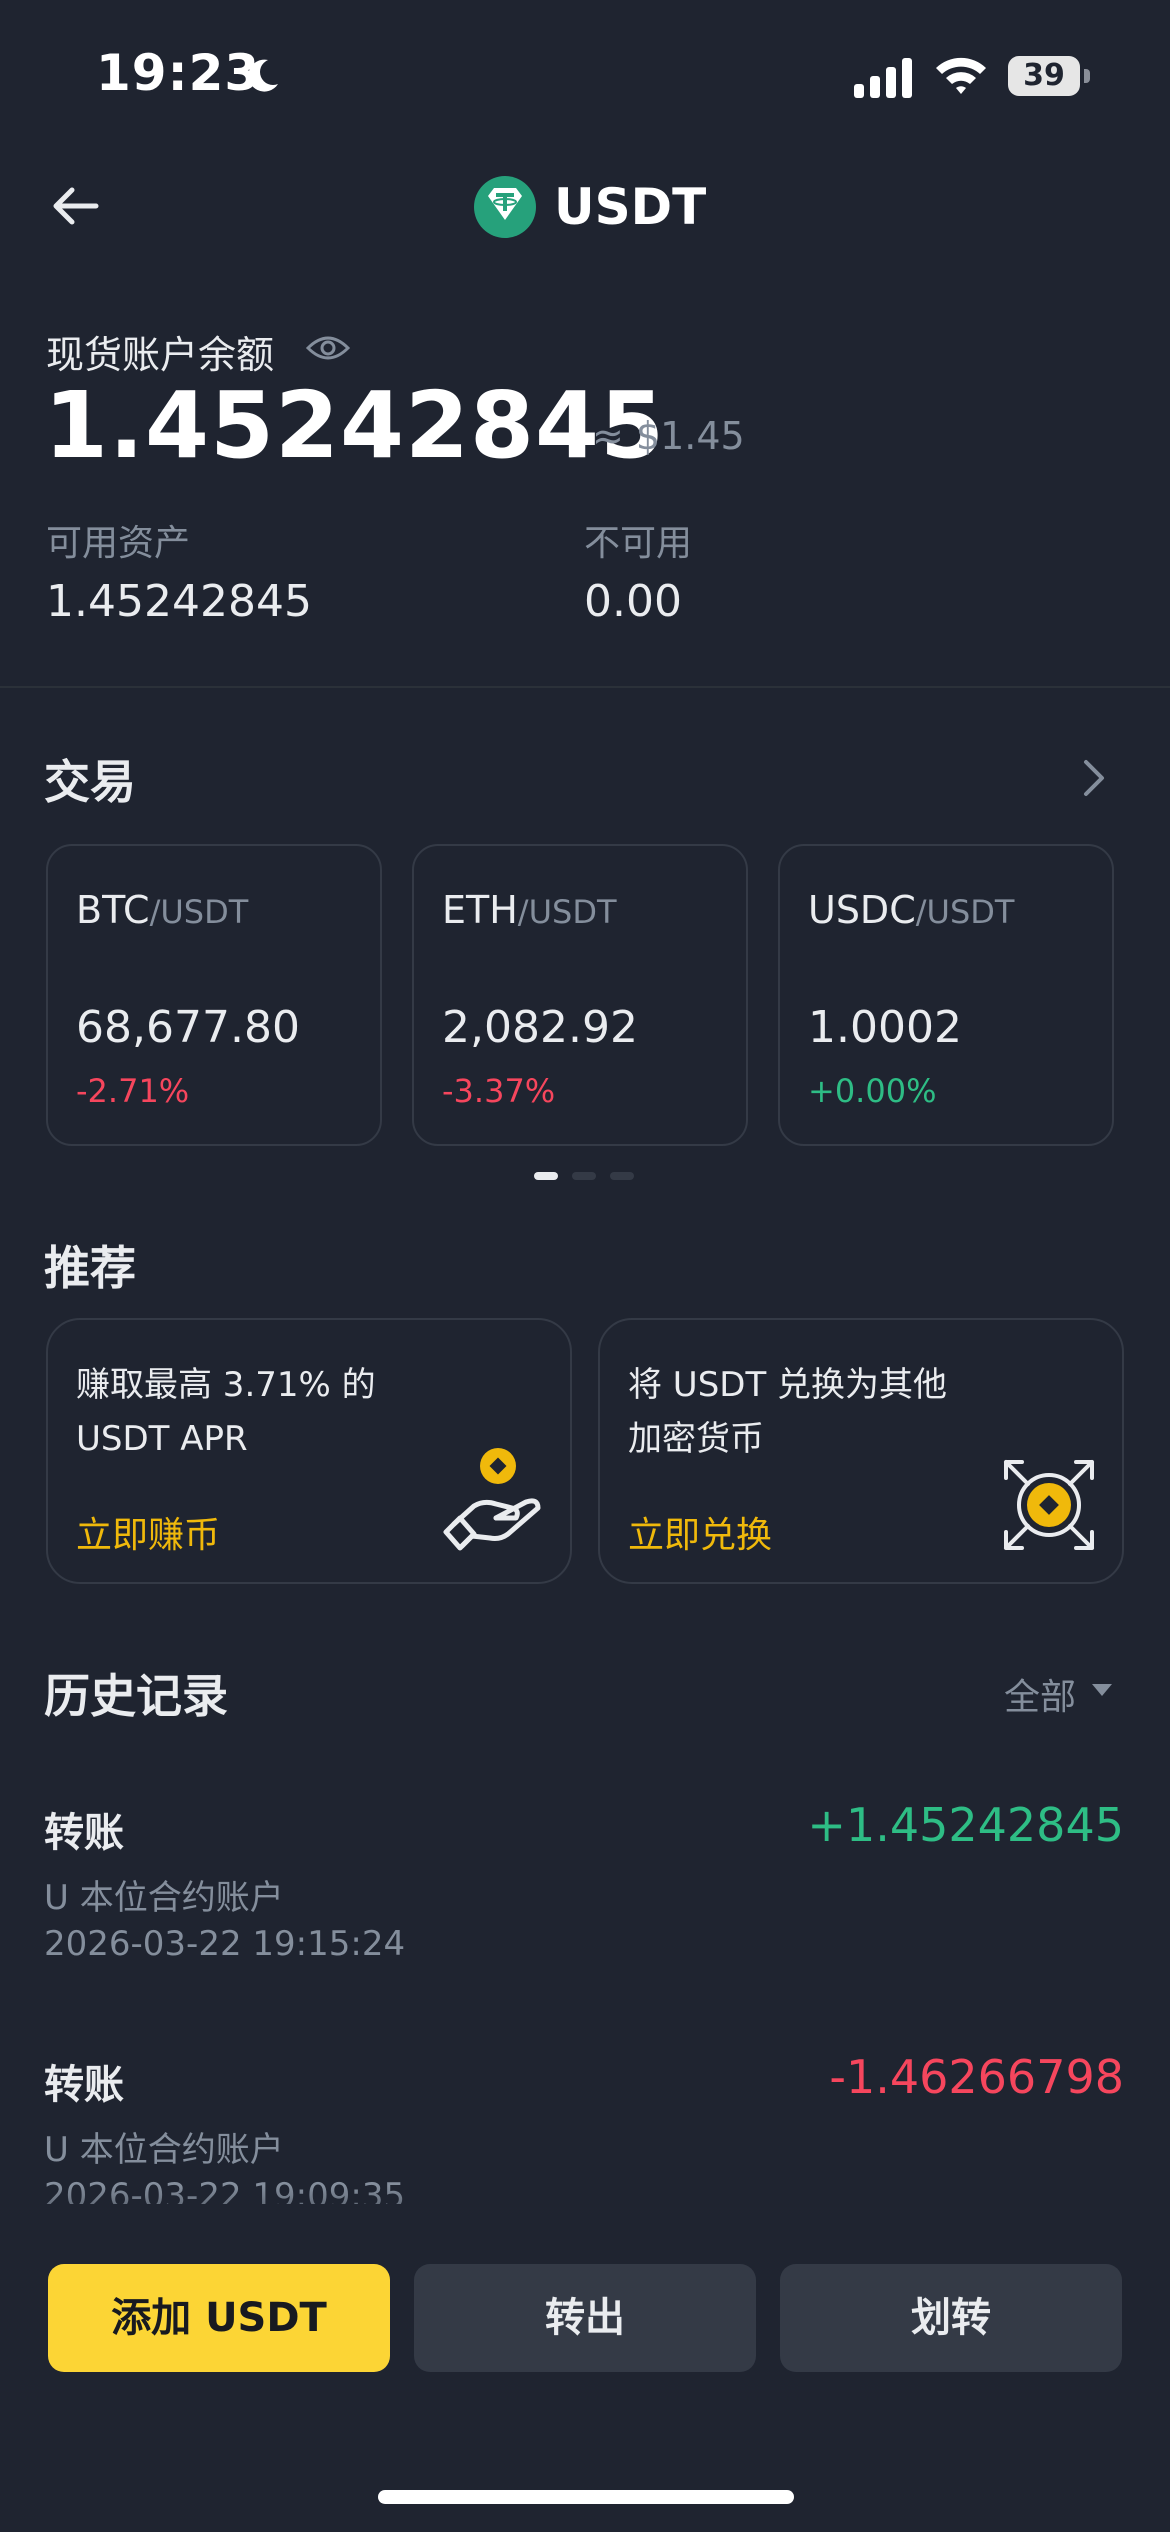 This screenshot has height=2532, width=1170. Describe the element at coordinates (1102, 1690) in the screenshot. I see `caret-down-icon` at that location.